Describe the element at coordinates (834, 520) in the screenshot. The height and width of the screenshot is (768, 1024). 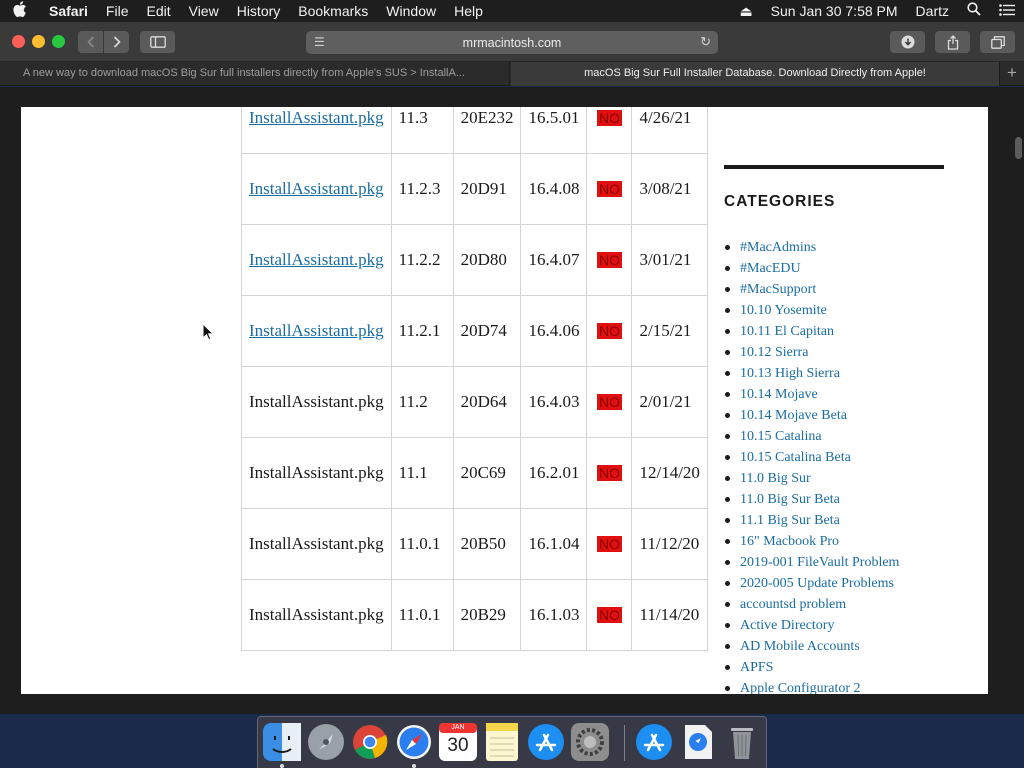
I see `category-link: 11.1 Big Sur Beta` at that location.